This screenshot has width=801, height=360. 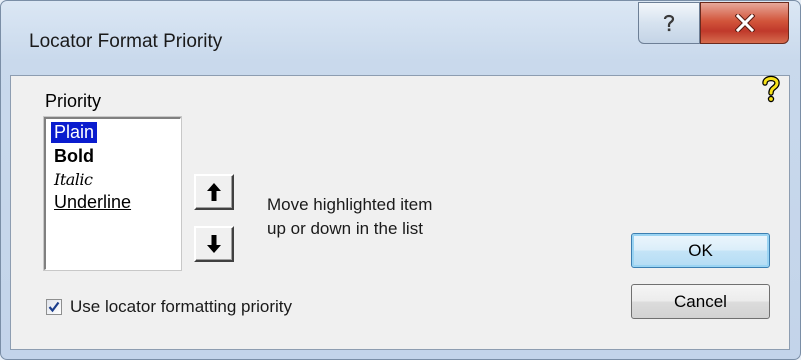 I want to click on cancel-button: Cancel, so click(x=700, y=301).